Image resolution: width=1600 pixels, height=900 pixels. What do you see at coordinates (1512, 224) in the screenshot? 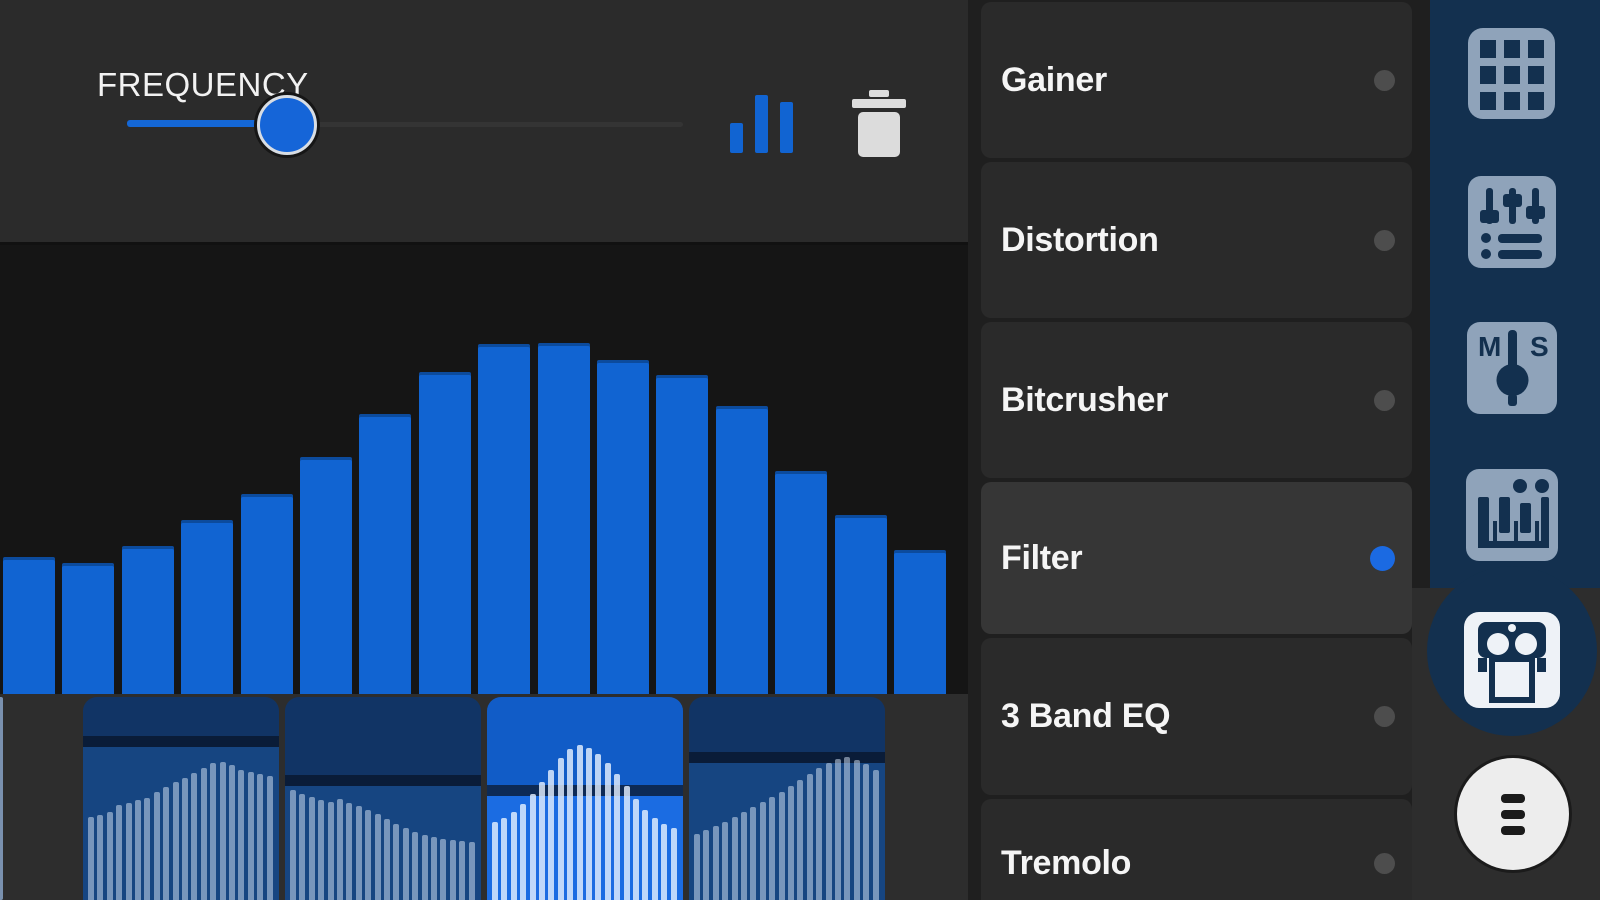
I see `channel-mixer-icon` at bounding box center [1512, 224].